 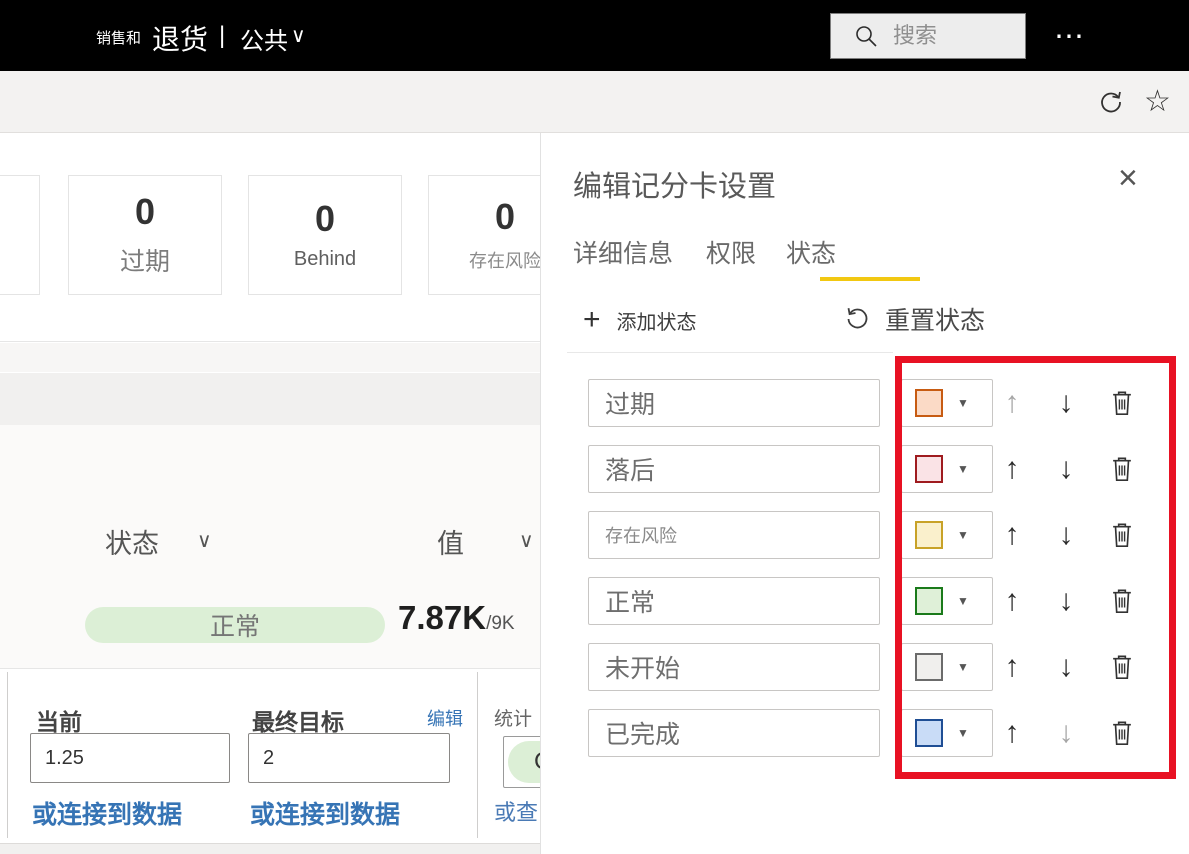 I want to click on summary-card-behind: 0 Behind, so click(x=325, y=235).